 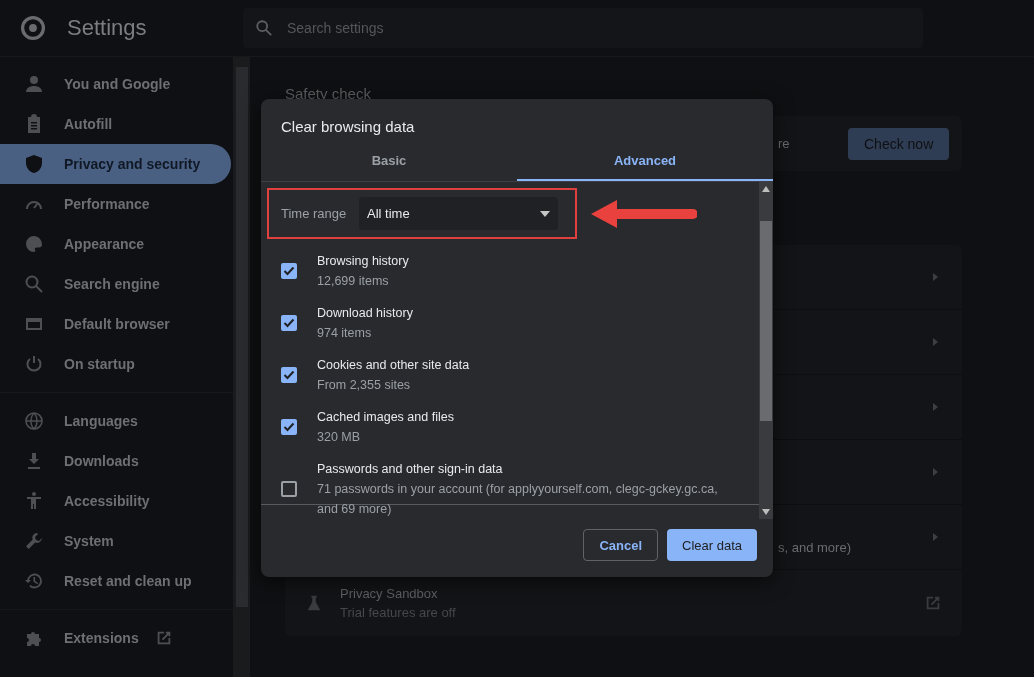 What do you see at coordinates (389, 593) in the screenshot?
I see `row-title: Privacy Sandbox` at bounding box center [389, 593].